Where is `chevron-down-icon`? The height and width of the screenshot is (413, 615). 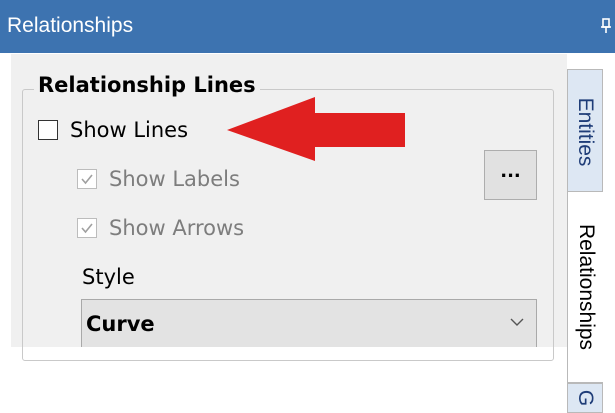 chevron-down-icon is located at coordinates (517, 322).